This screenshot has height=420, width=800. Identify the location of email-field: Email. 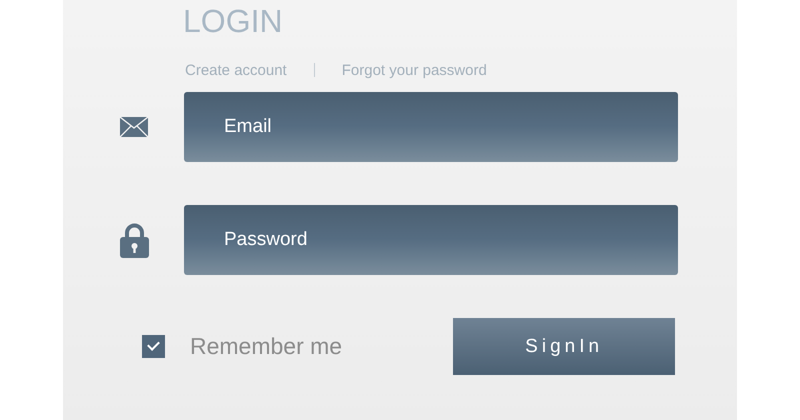
(431, 127).